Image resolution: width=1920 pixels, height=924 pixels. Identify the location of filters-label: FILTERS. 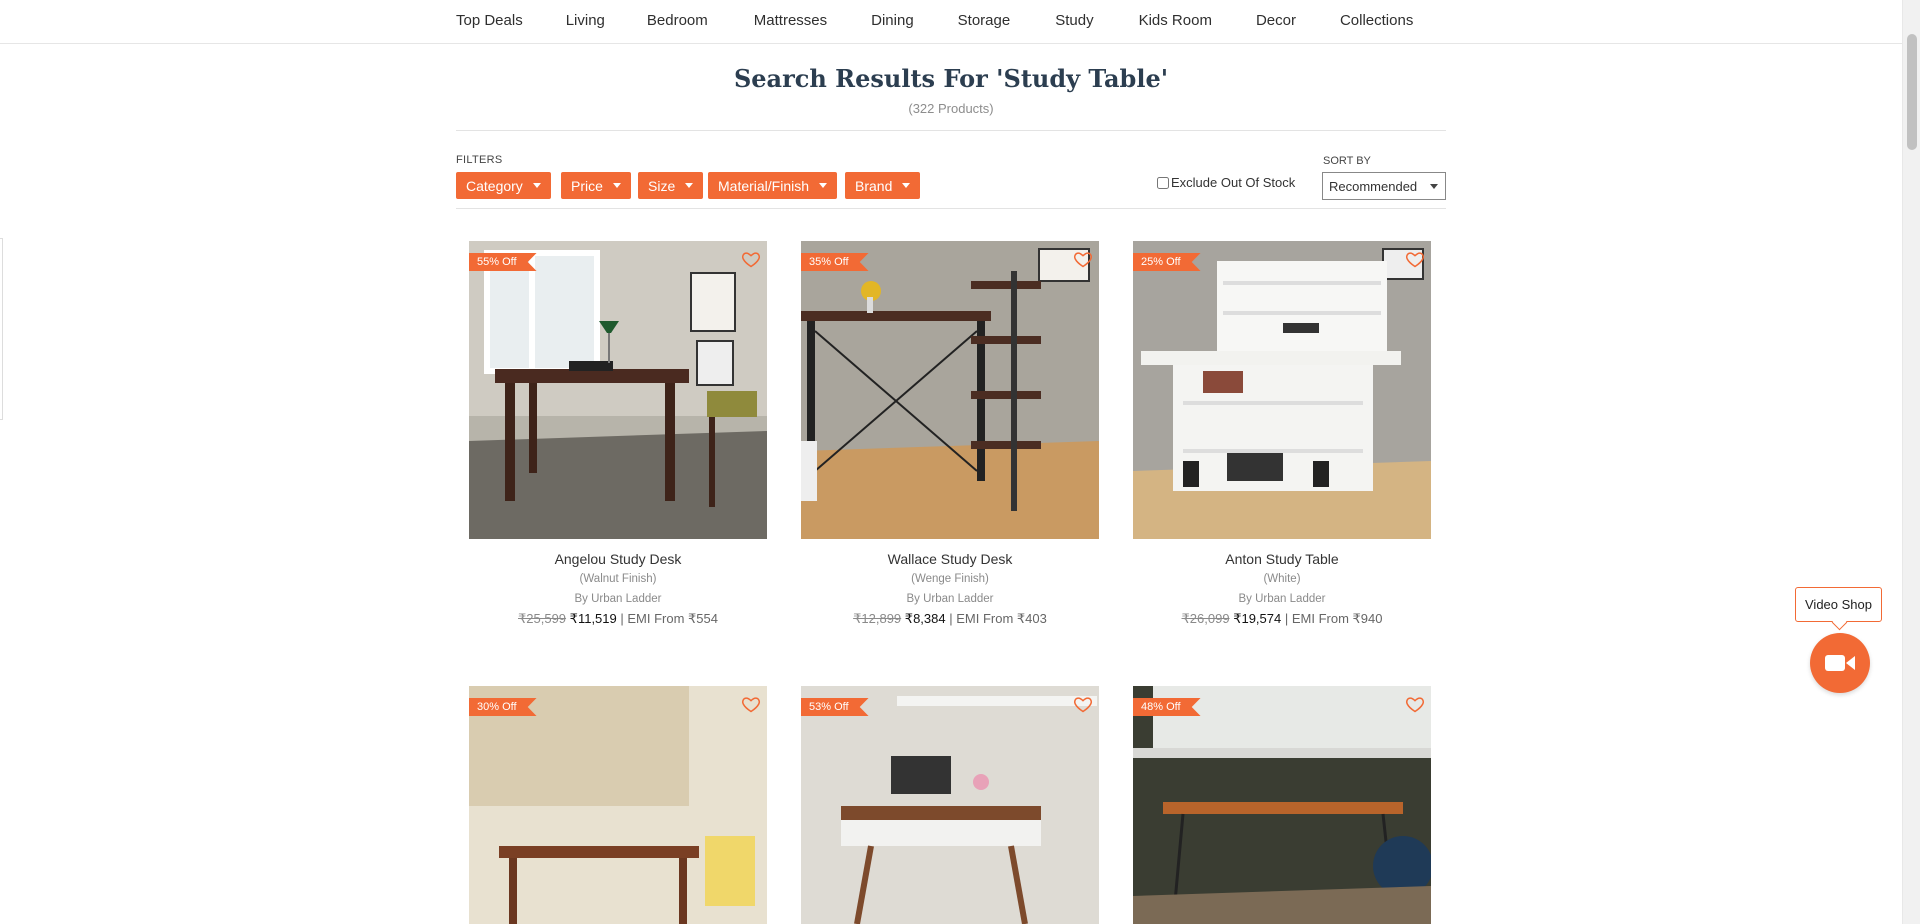
(479, 160).